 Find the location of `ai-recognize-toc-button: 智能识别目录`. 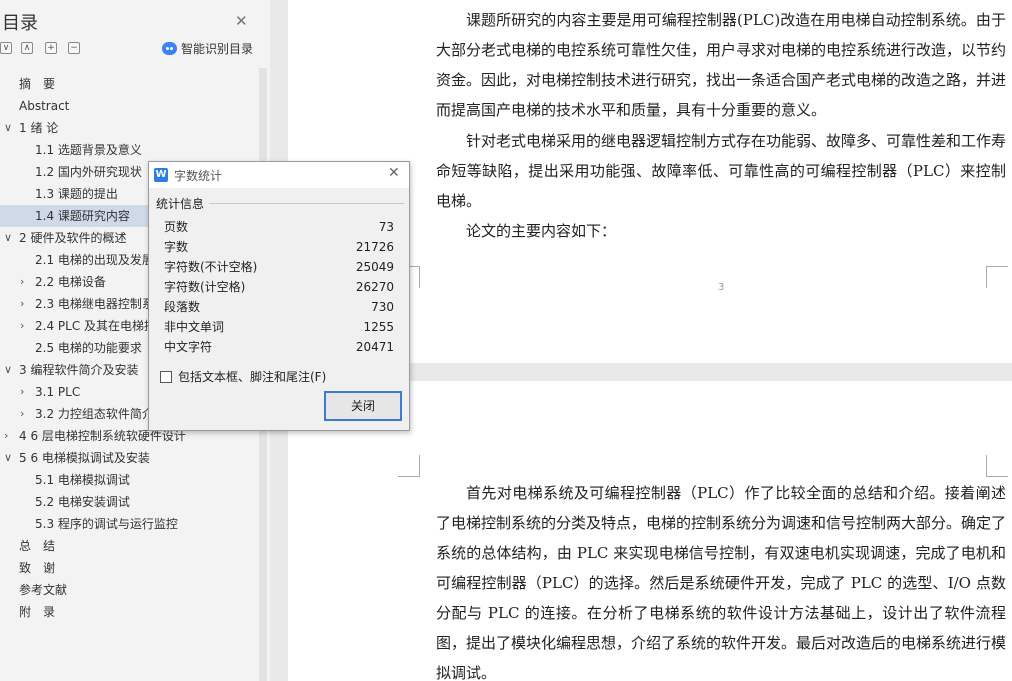

ai-recognize-toc-button: 智能识别目录 is located at coordinates (207, 48).